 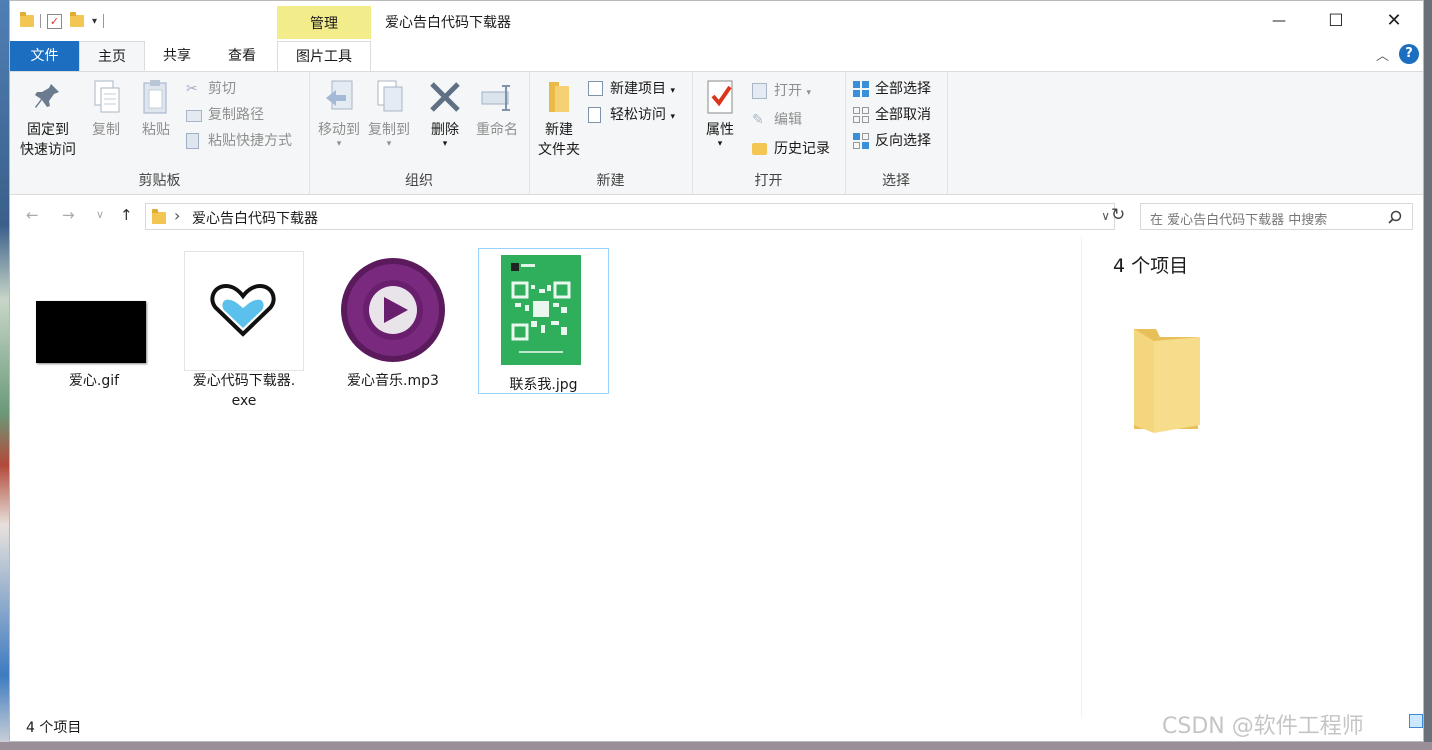 What do you see at coordinates (324, 22) in the screenshot?
I see `manage-tab: 管理` at bounding box center [324, 22].